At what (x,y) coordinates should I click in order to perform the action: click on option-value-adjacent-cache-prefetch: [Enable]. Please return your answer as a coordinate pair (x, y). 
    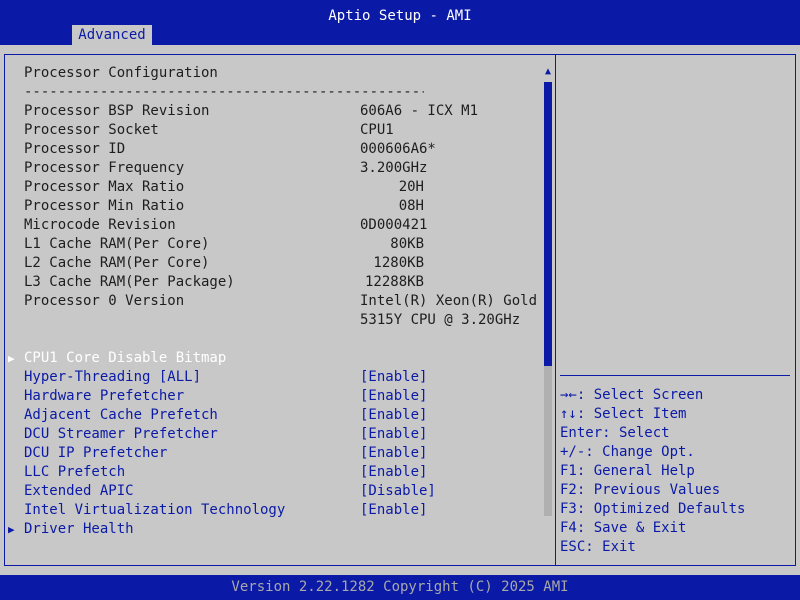
    Looking at the image, I should click on (393, 415).